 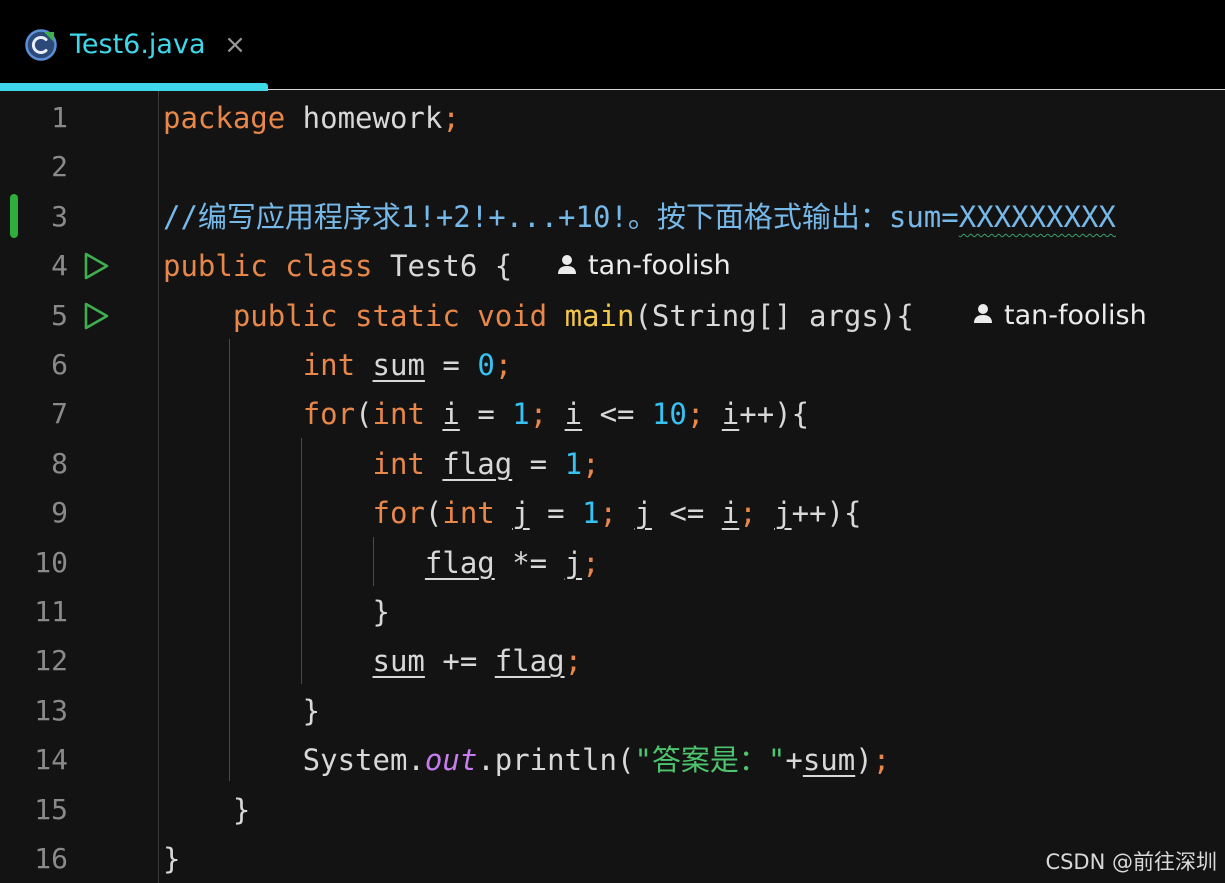 What do you see at coordinates (612, 365) in the screenshot?
I see `code-line: 6 int sum = 0;` at bounding box center [612, 365].